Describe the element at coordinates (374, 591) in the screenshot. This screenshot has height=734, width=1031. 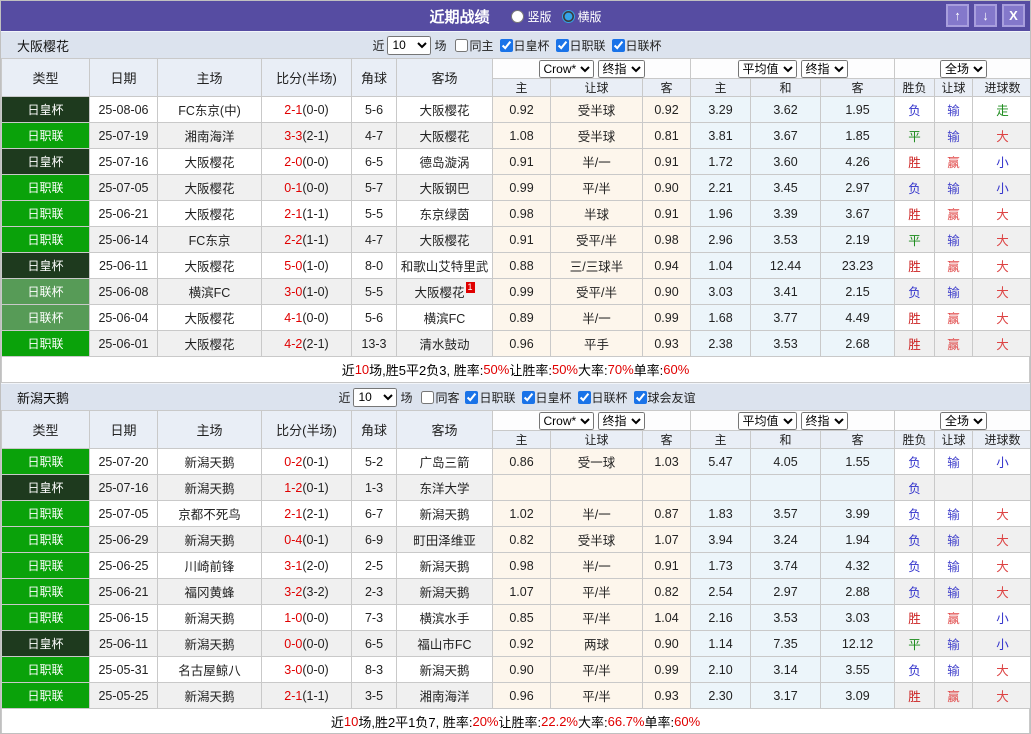
I see `corners-cell: 2-3` at that location.